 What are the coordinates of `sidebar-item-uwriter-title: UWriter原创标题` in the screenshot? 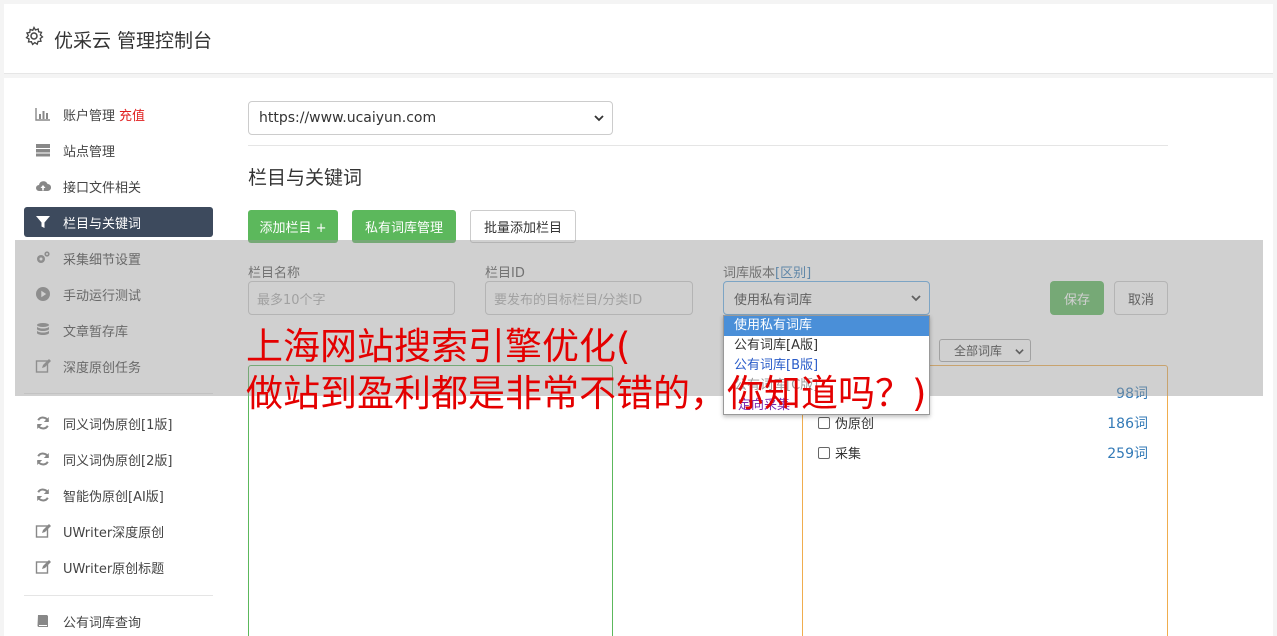 It's located at (118, 567).